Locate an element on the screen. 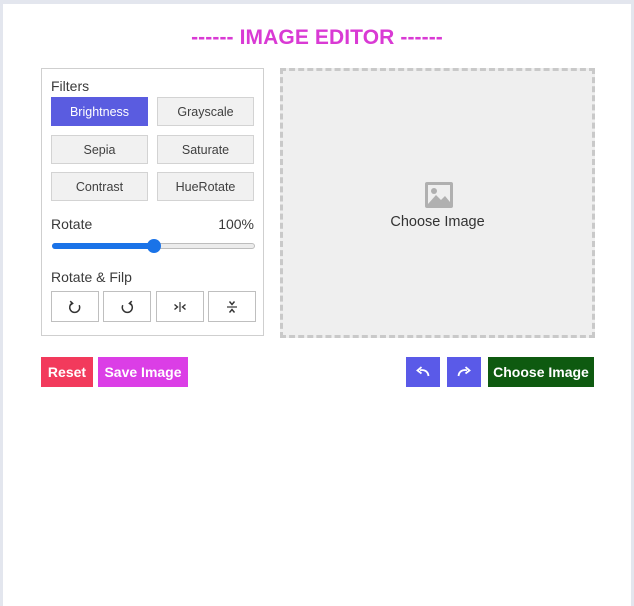  rotate-left-icon is located at coordinates (74, 306).